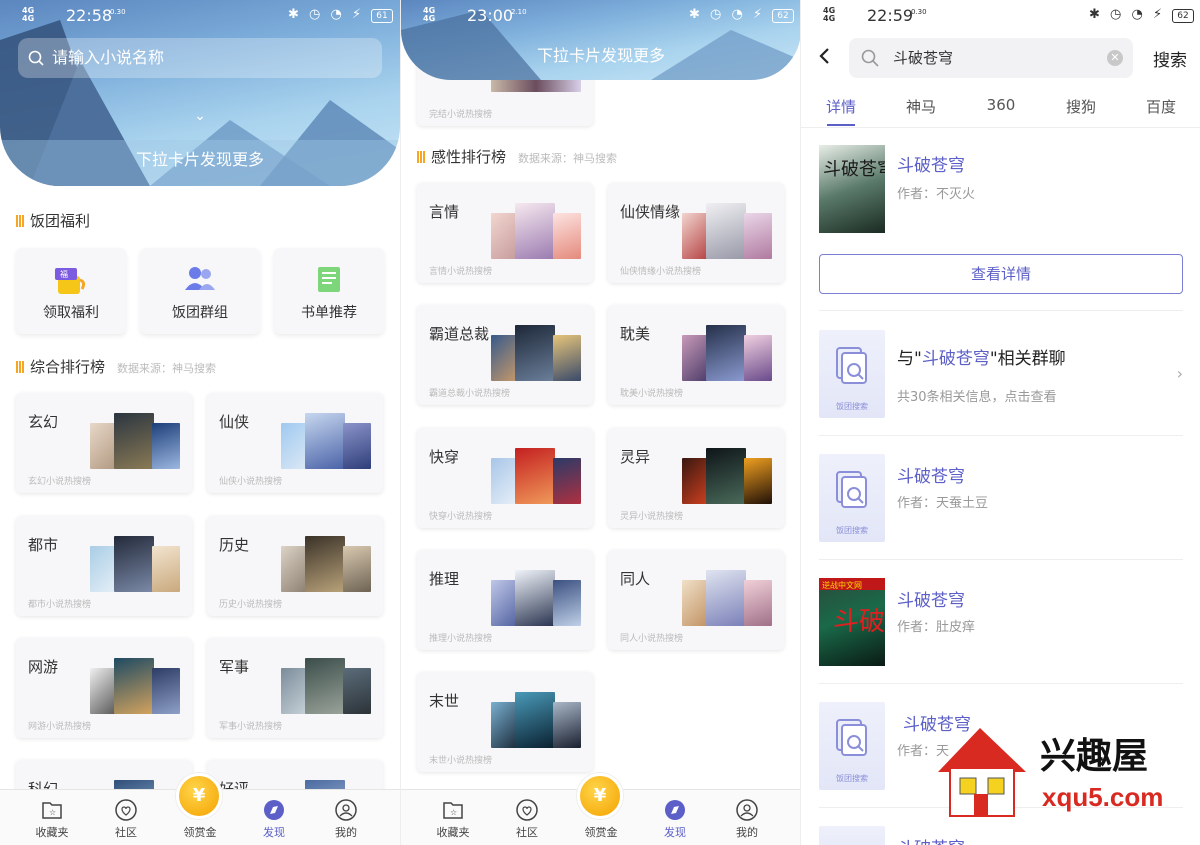 This screenshot has height=845, width=1200. Describe the element at coordinates (1160, 106) in the screenshot. I see `tab-baidu: 百度` at that location.